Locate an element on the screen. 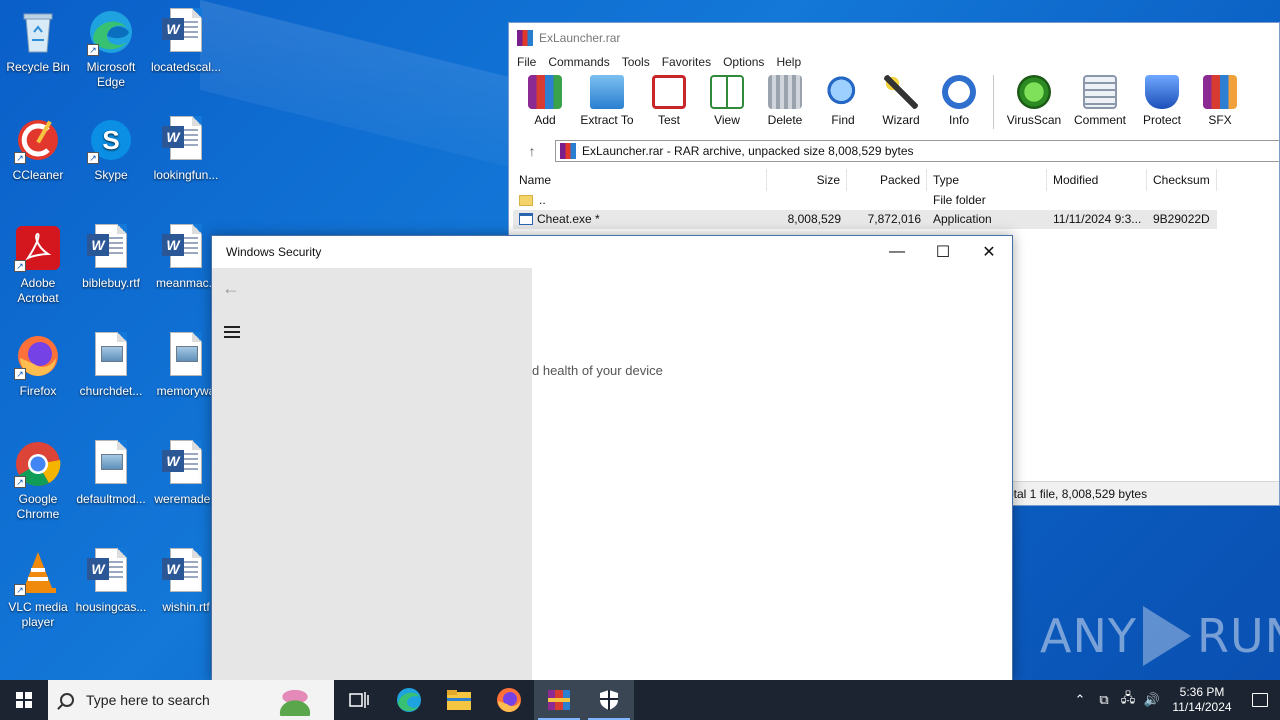 This screenshot has height=720, width=1280. delete-label: Delete is located at coordinates (785, 120).